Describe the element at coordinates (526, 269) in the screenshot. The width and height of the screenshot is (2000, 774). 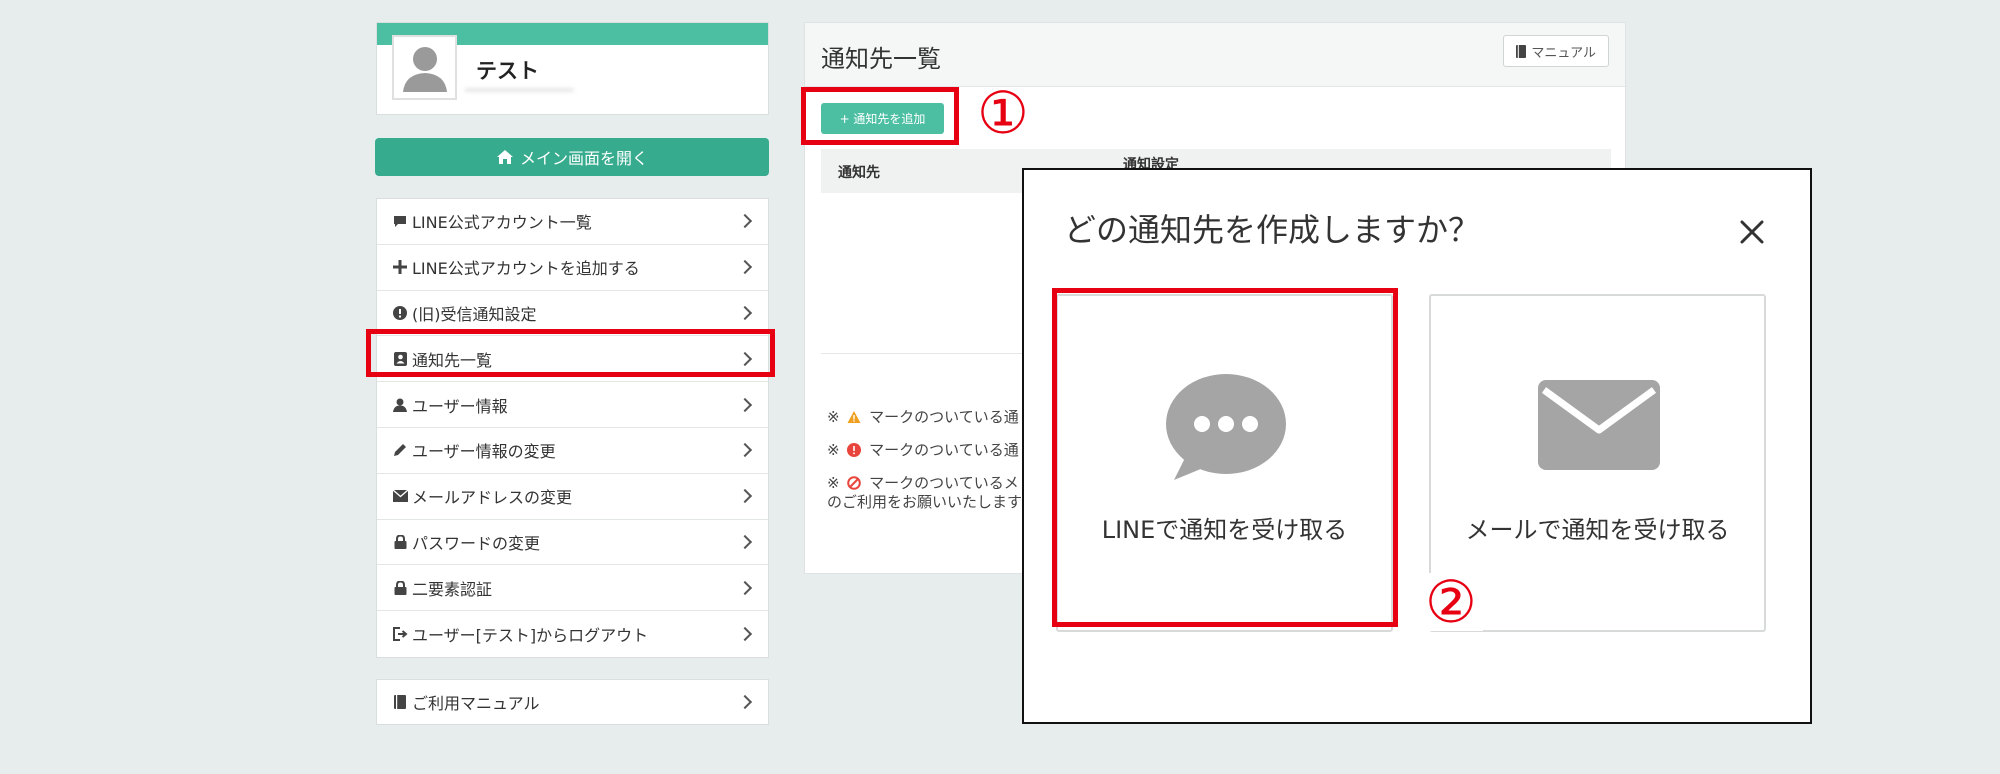
I see `sidebar-item-label: LINE公式アカウントを追加する` at that location.